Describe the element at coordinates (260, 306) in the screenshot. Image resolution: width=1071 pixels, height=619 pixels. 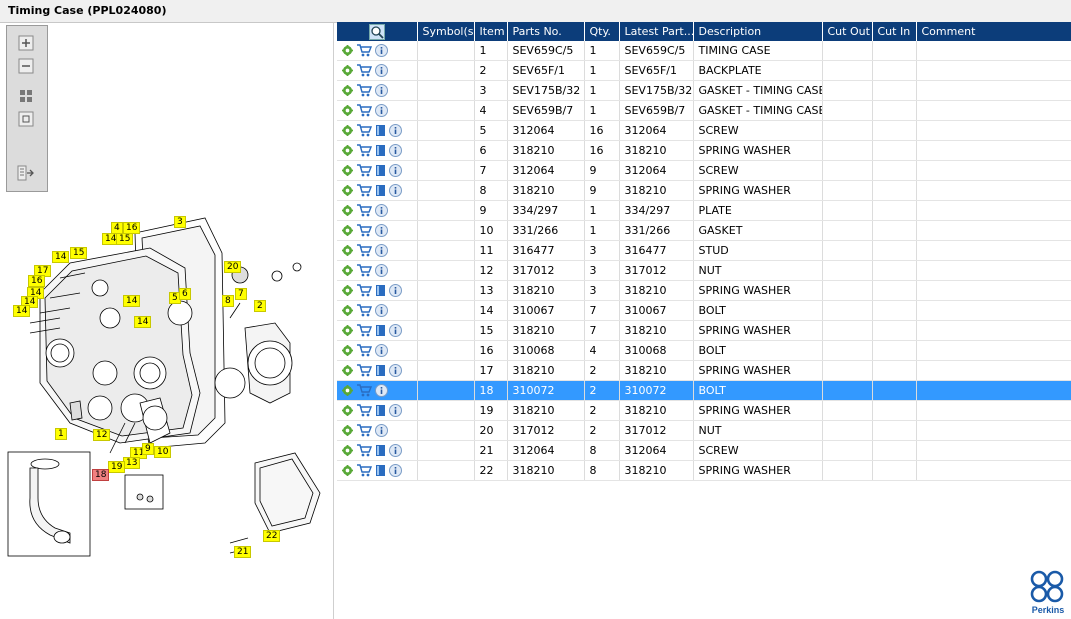
I see `callout-2: 2` at that location.